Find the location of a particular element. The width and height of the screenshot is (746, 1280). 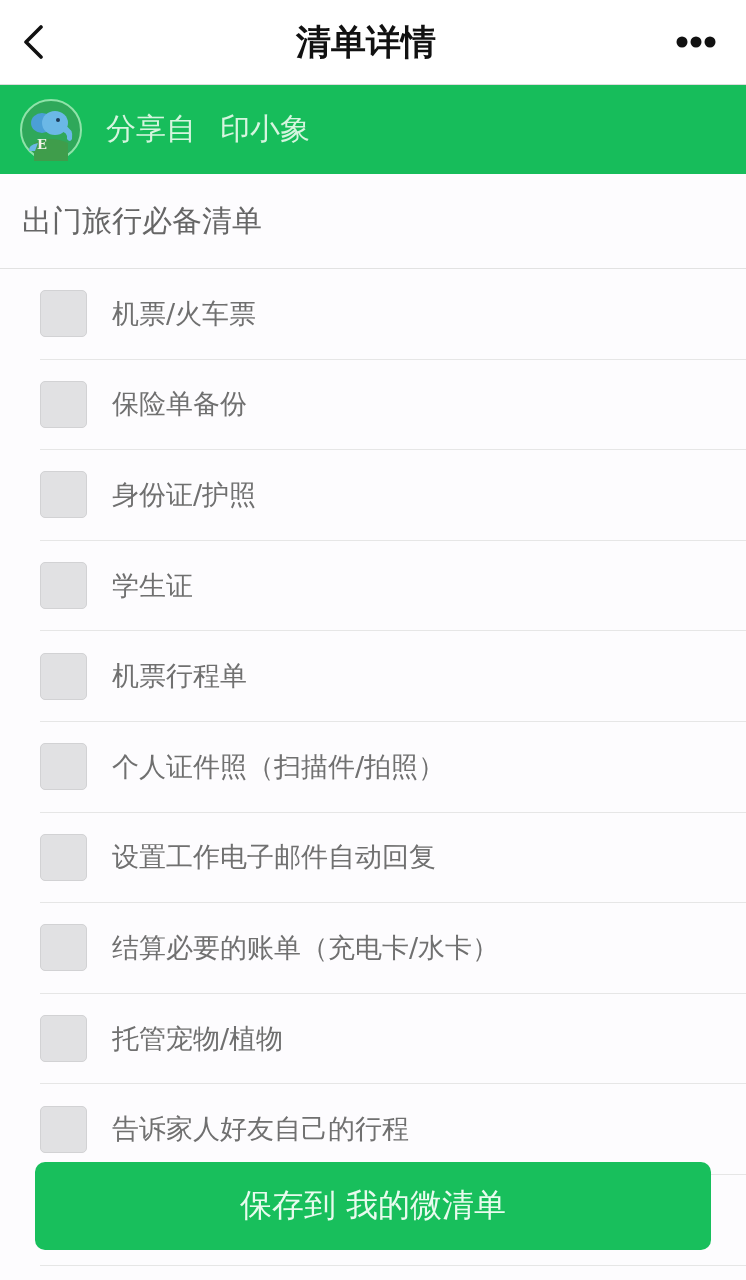

item-label: 身份证/护照 is located at coordinates (184, 495).